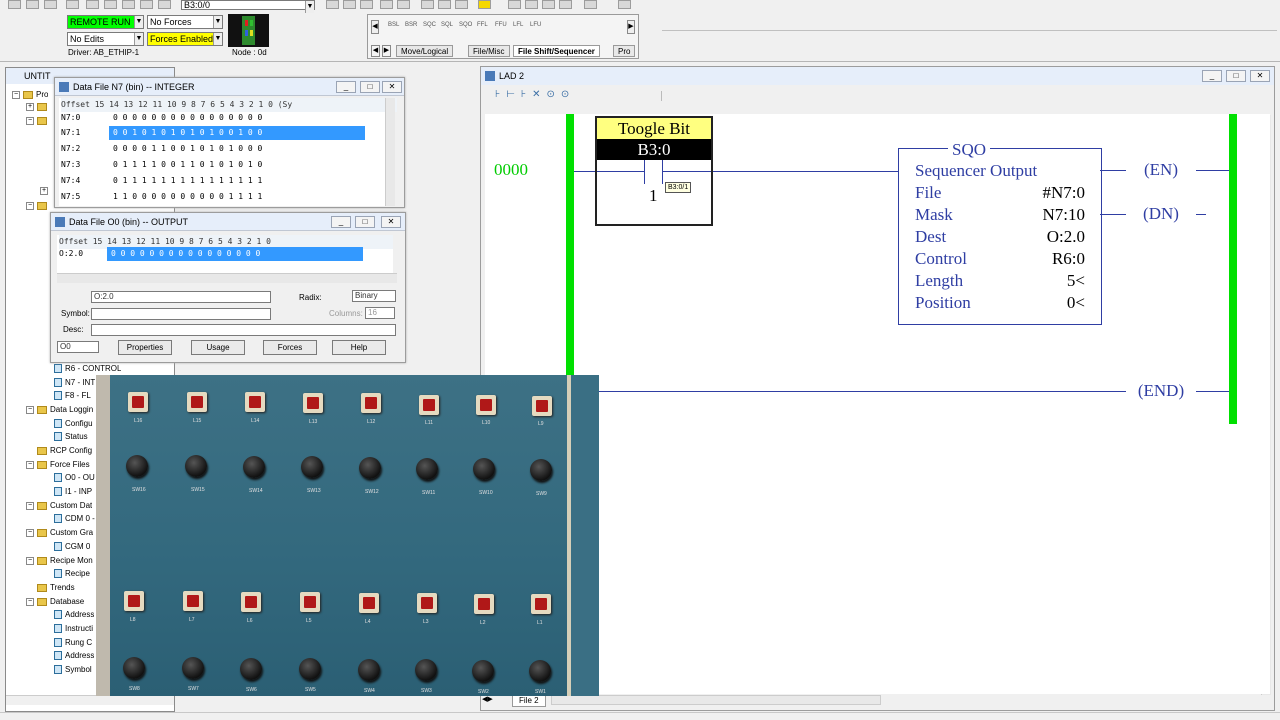 Image resolution: width=1280 pixels, height=720 pixels. What do you see at coordinates (494, 701) in the screenshot?
I see `file-tab-scroll: ◀▶` at bounding box center [494, 701].